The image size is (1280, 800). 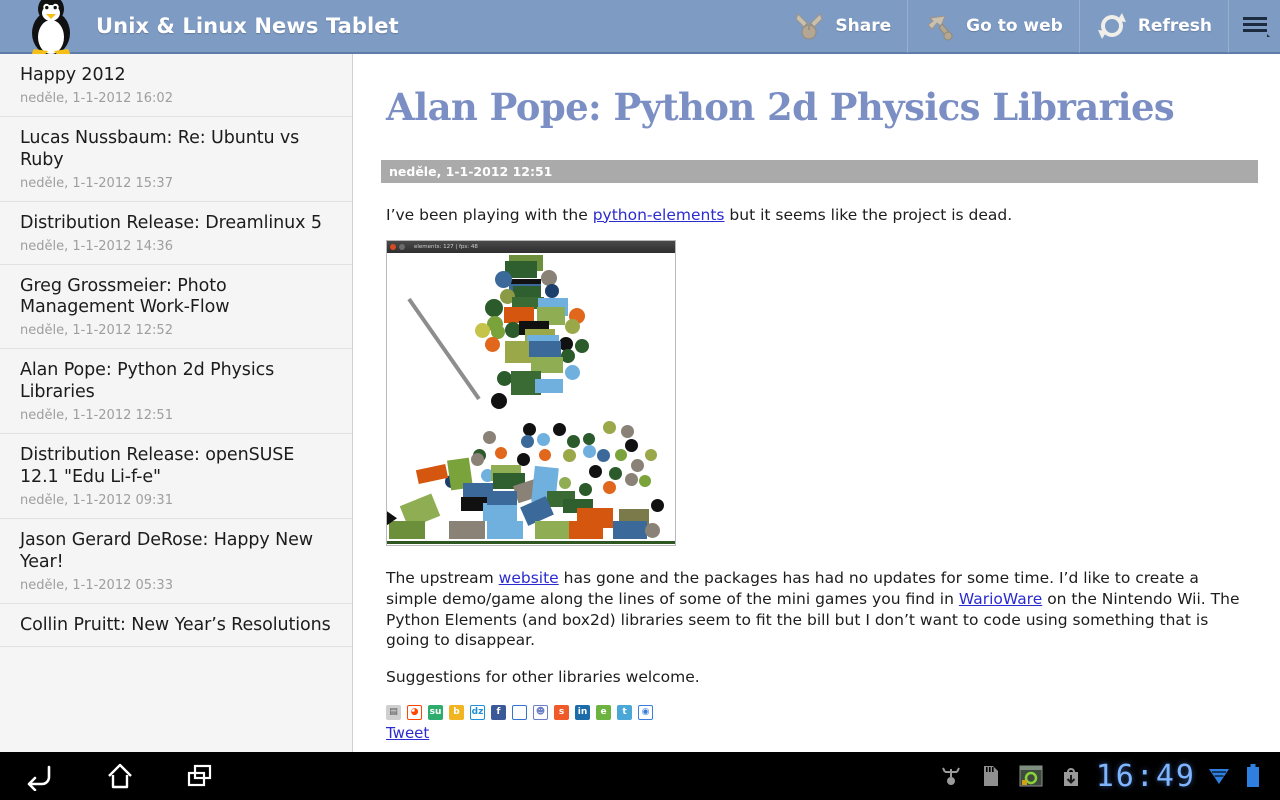 I want to click on overflow-menu-button, so click(x=1254, y=26).